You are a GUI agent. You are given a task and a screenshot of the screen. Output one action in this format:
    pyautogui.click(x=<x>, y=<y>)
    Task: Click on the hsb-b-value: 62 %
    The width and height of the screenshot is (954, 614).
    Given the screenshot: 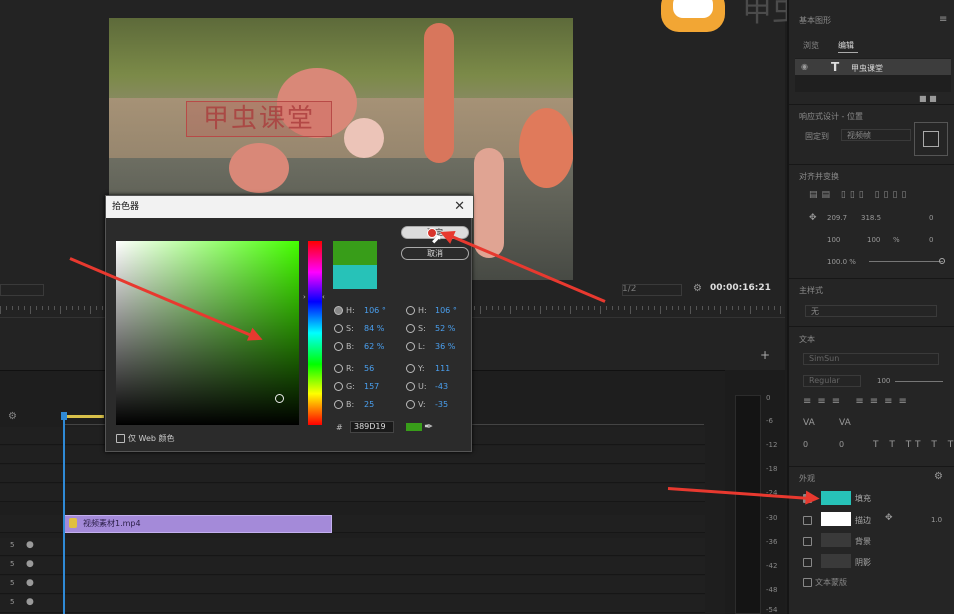 What is the action you would take?
    pyautogui.click(x=374, y=346)
    